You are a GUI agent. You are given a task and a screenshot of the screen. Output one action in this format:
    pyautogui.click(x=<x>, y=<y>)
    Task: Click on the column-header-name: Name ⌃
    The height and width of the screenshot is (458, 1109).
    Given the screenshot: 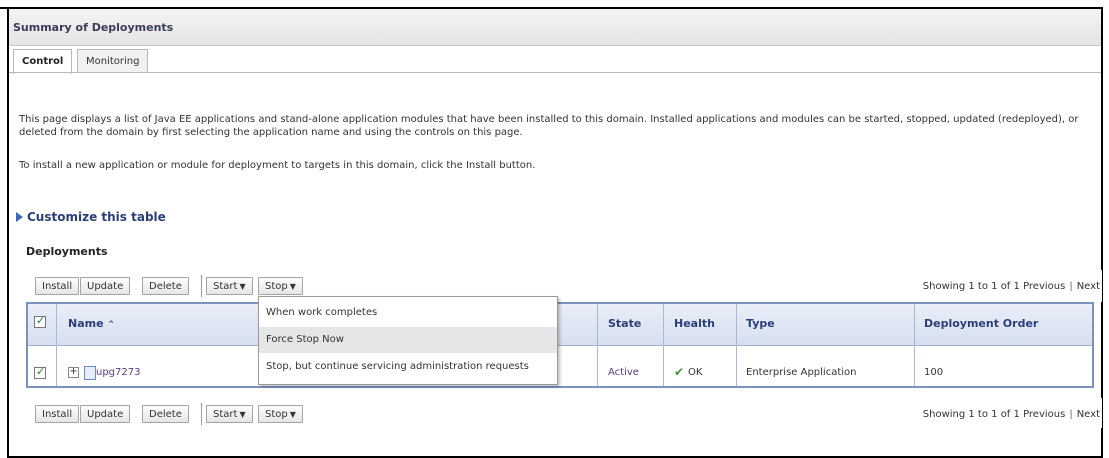 What is the action you would take?
    pyautogui.click(x=91, y=323)
    